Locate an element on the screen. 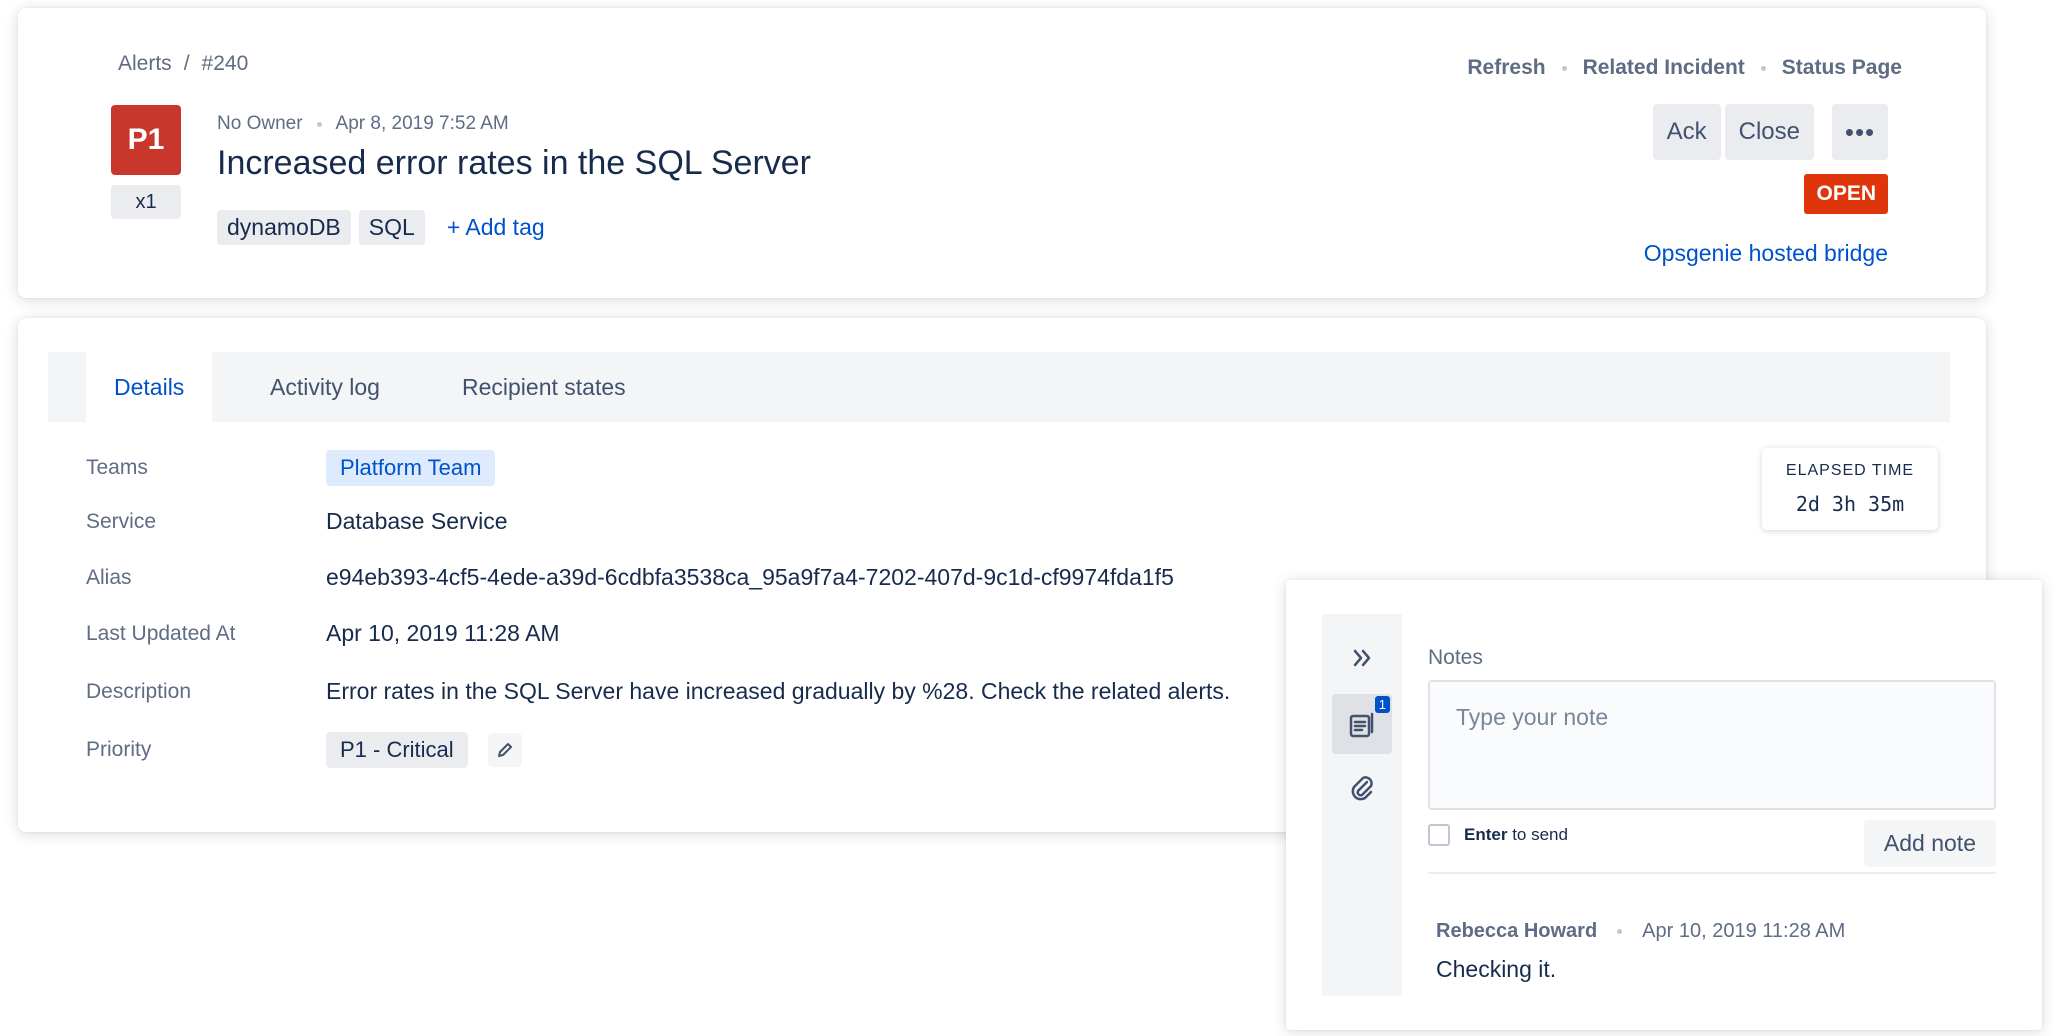  last-updated-value: Apr 10, 2019 11:28 AM is located at coordinates (443, 633).